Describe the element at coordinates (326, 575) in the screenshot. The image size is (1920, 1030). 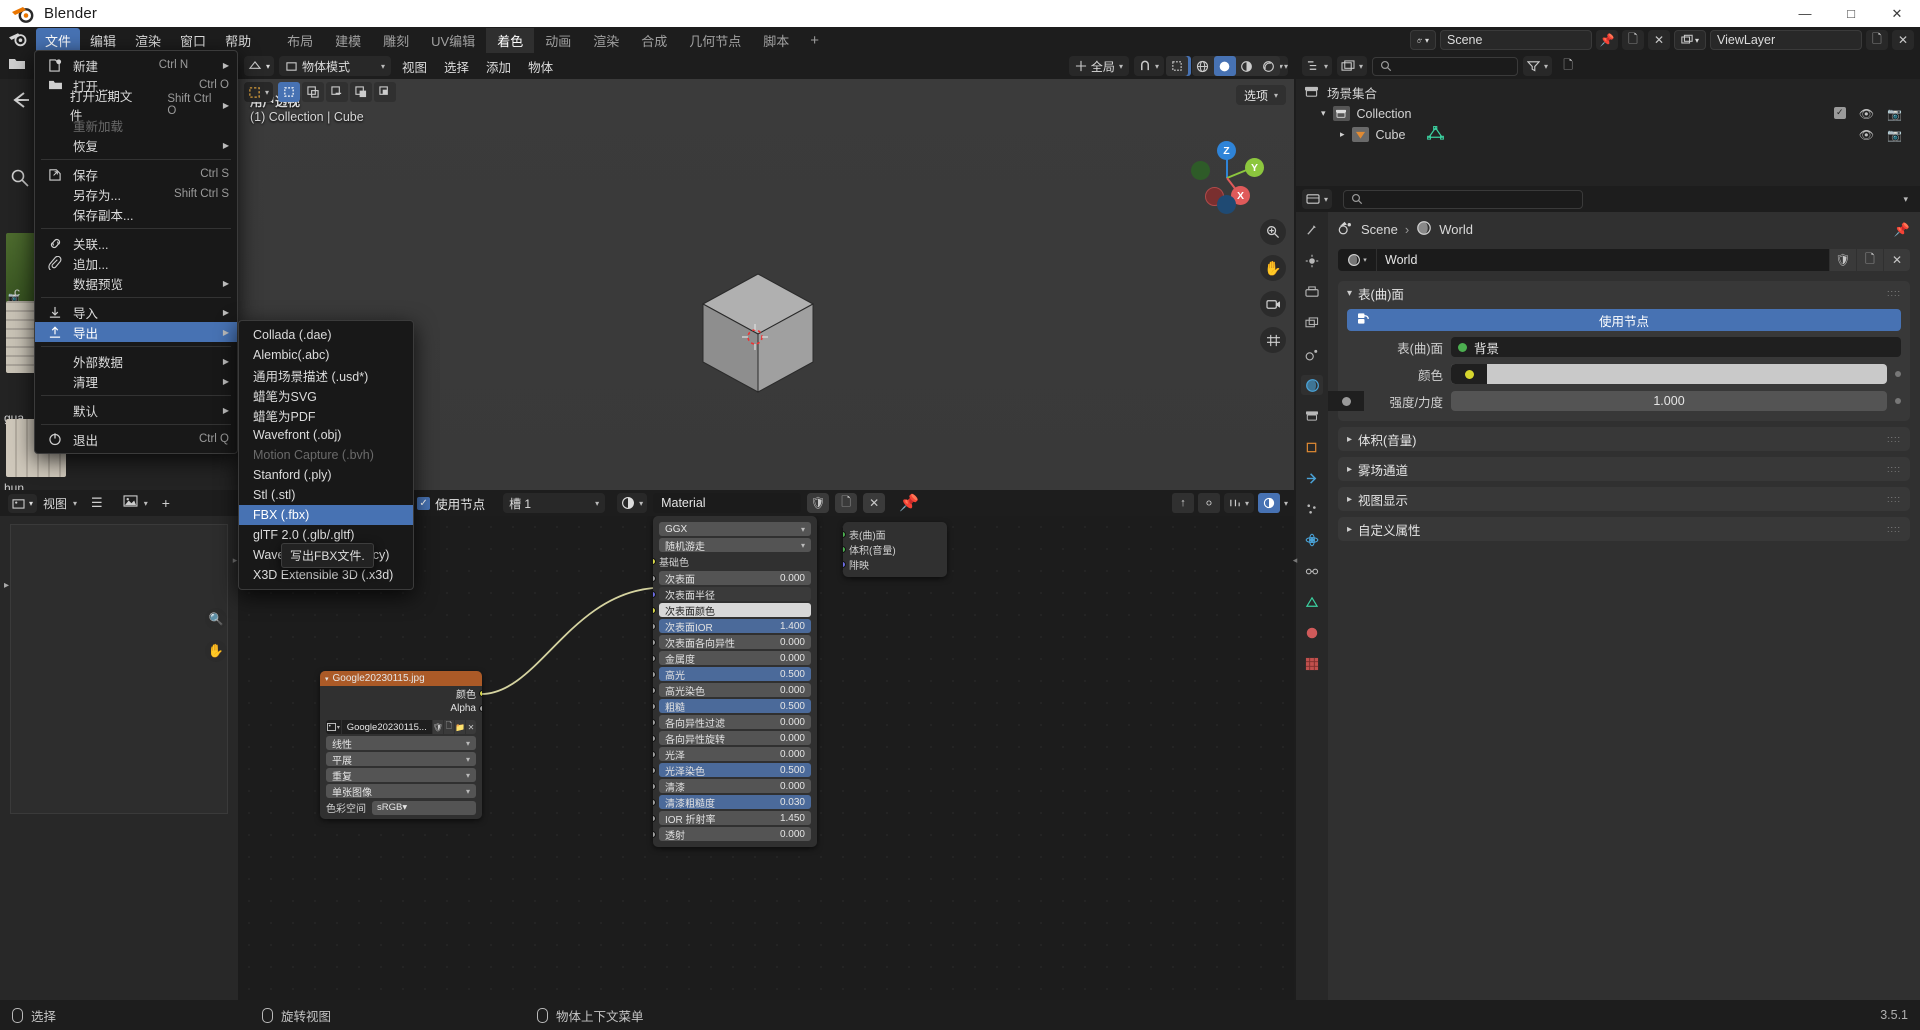
I see `export-menu-item-12: X3D Extensible 3D (.x3d)` at that location.